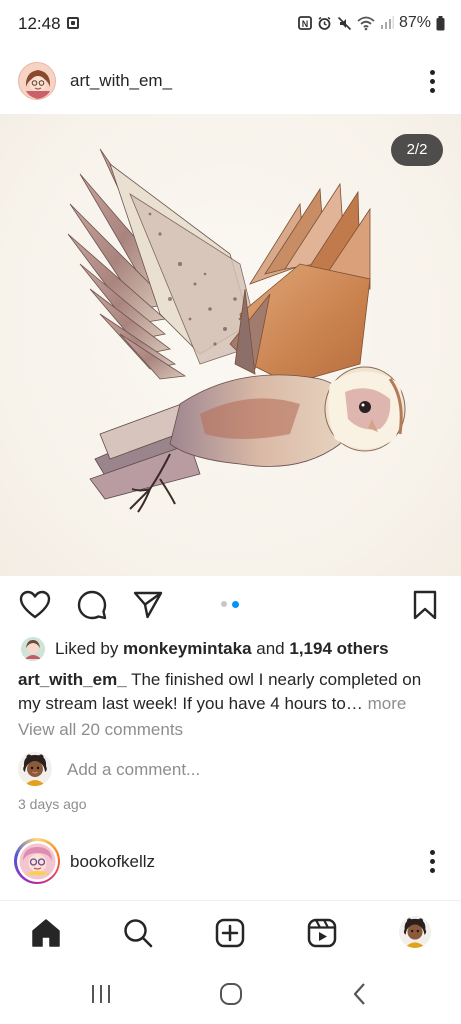 This screenshot has width=461, height=1024. I want to click on recents-icon, so click(101, 994).